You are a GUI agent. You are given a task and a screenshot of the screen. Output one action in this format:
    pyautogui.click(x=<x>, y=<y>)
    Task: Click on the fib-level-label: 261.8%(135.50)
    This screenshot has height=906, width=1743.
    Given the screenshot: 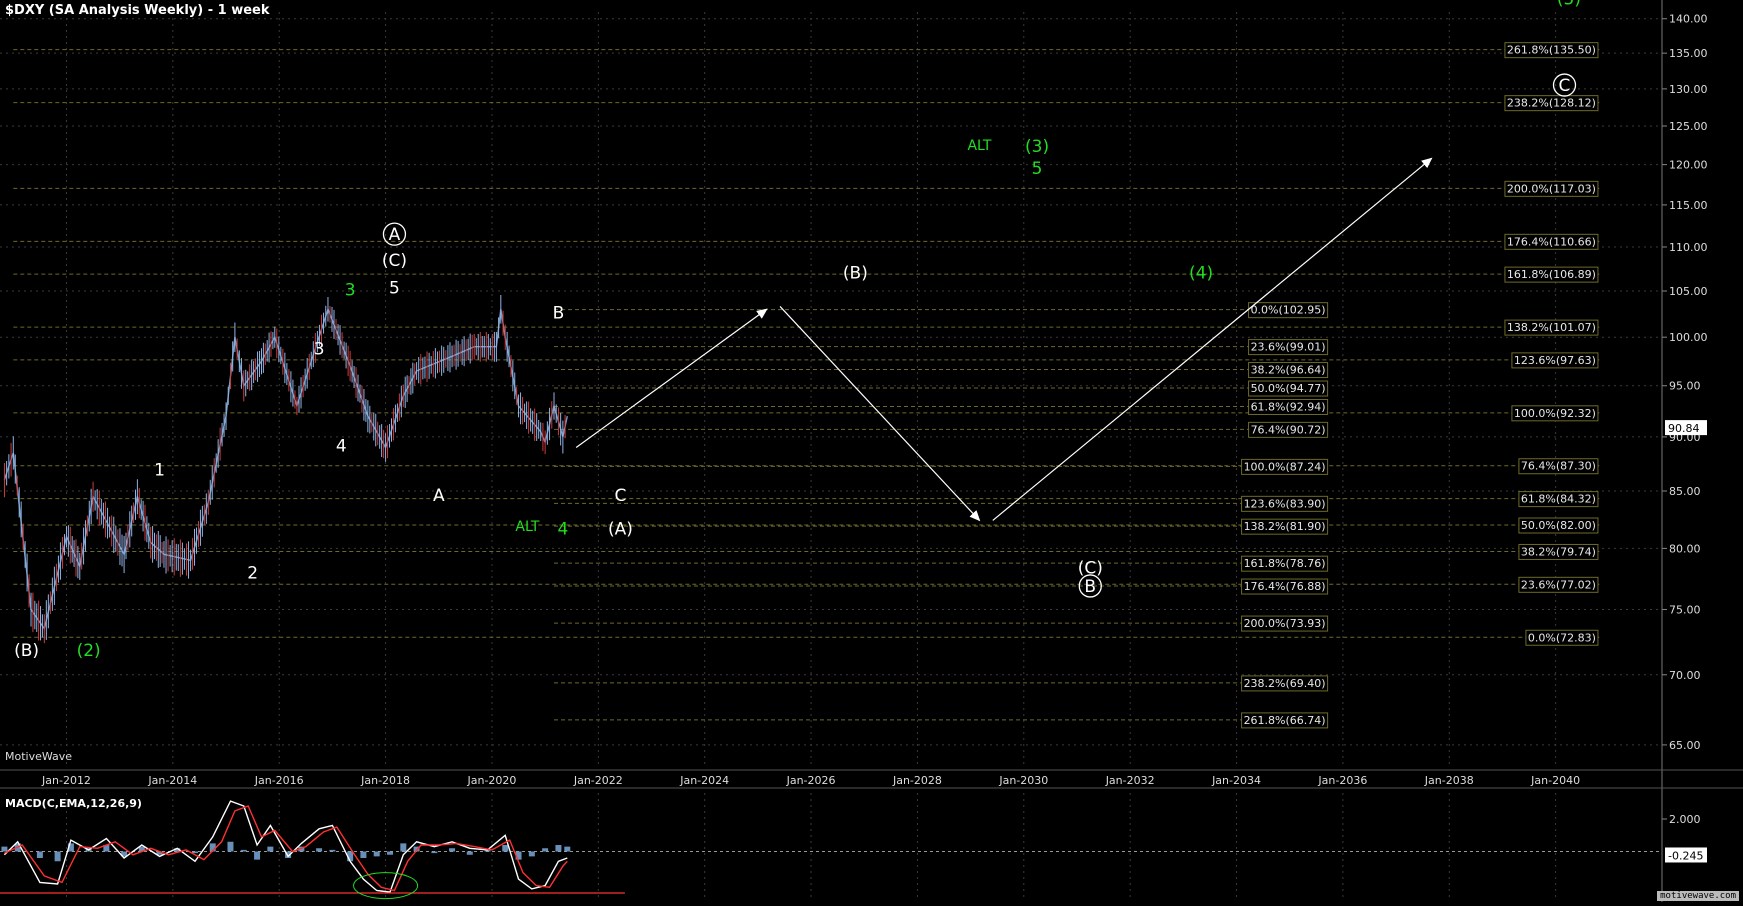 What is the action you would take?
    pyautogui.click(x=1551, y=50)
    